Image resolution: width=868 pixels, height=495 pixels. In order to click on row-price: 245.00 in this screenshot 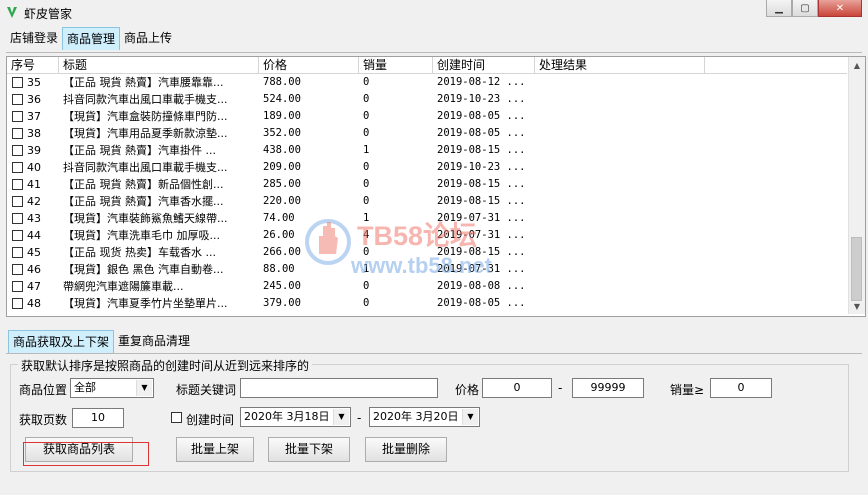, I will do `click(282, 286)`.